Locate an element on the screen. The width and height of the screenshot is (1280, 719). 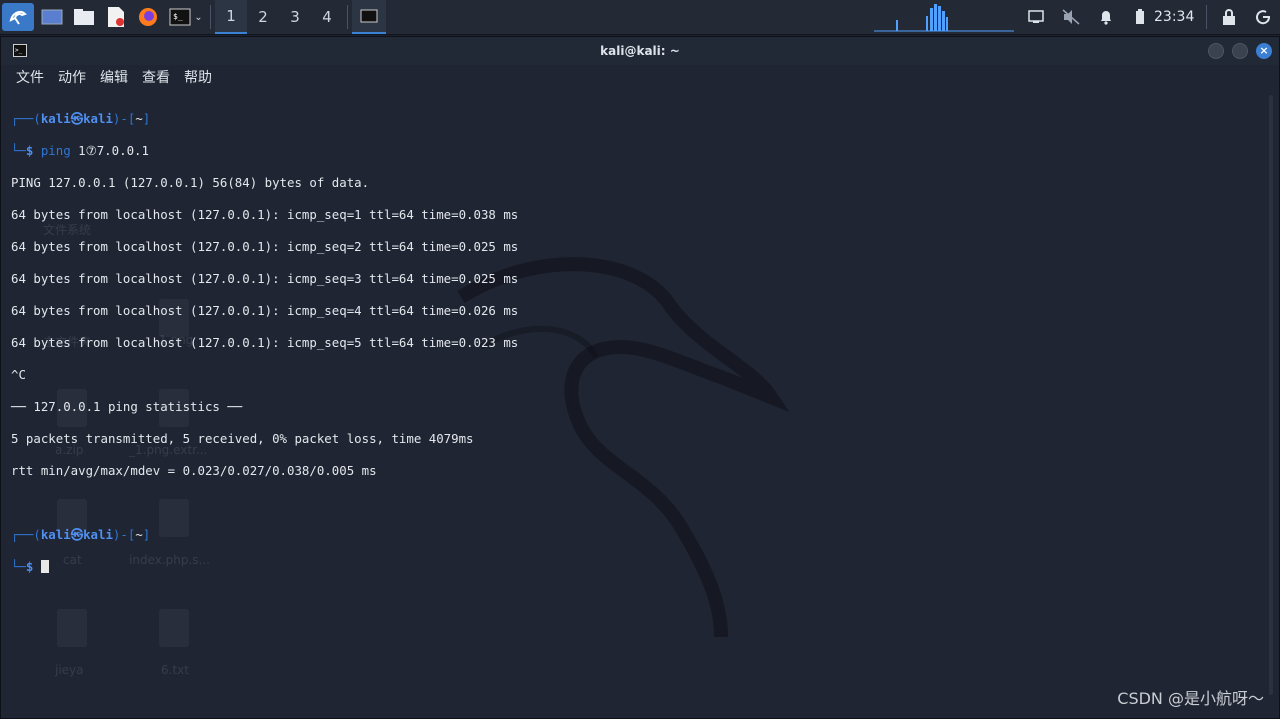
folder-icon is located at coordinates (84, 17).